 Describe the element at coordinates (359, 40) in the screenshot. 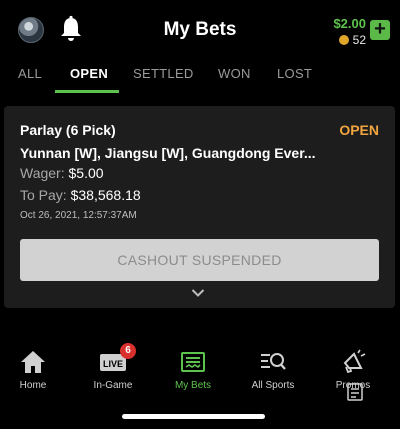

I see `bonus-value: 52` at that location.